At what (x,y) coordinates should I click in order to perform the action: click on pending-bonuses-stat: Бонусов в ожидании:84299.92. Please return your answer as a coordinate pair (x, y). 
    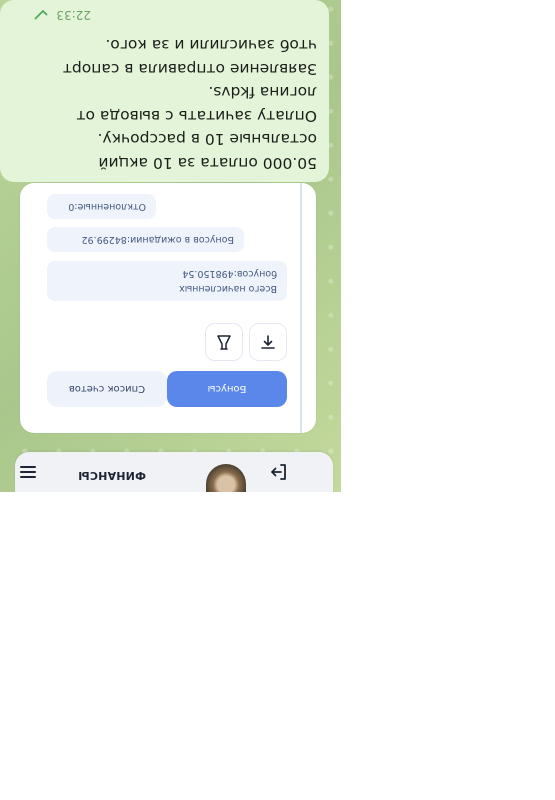
    Looking at the image, I should click on (145, 239).